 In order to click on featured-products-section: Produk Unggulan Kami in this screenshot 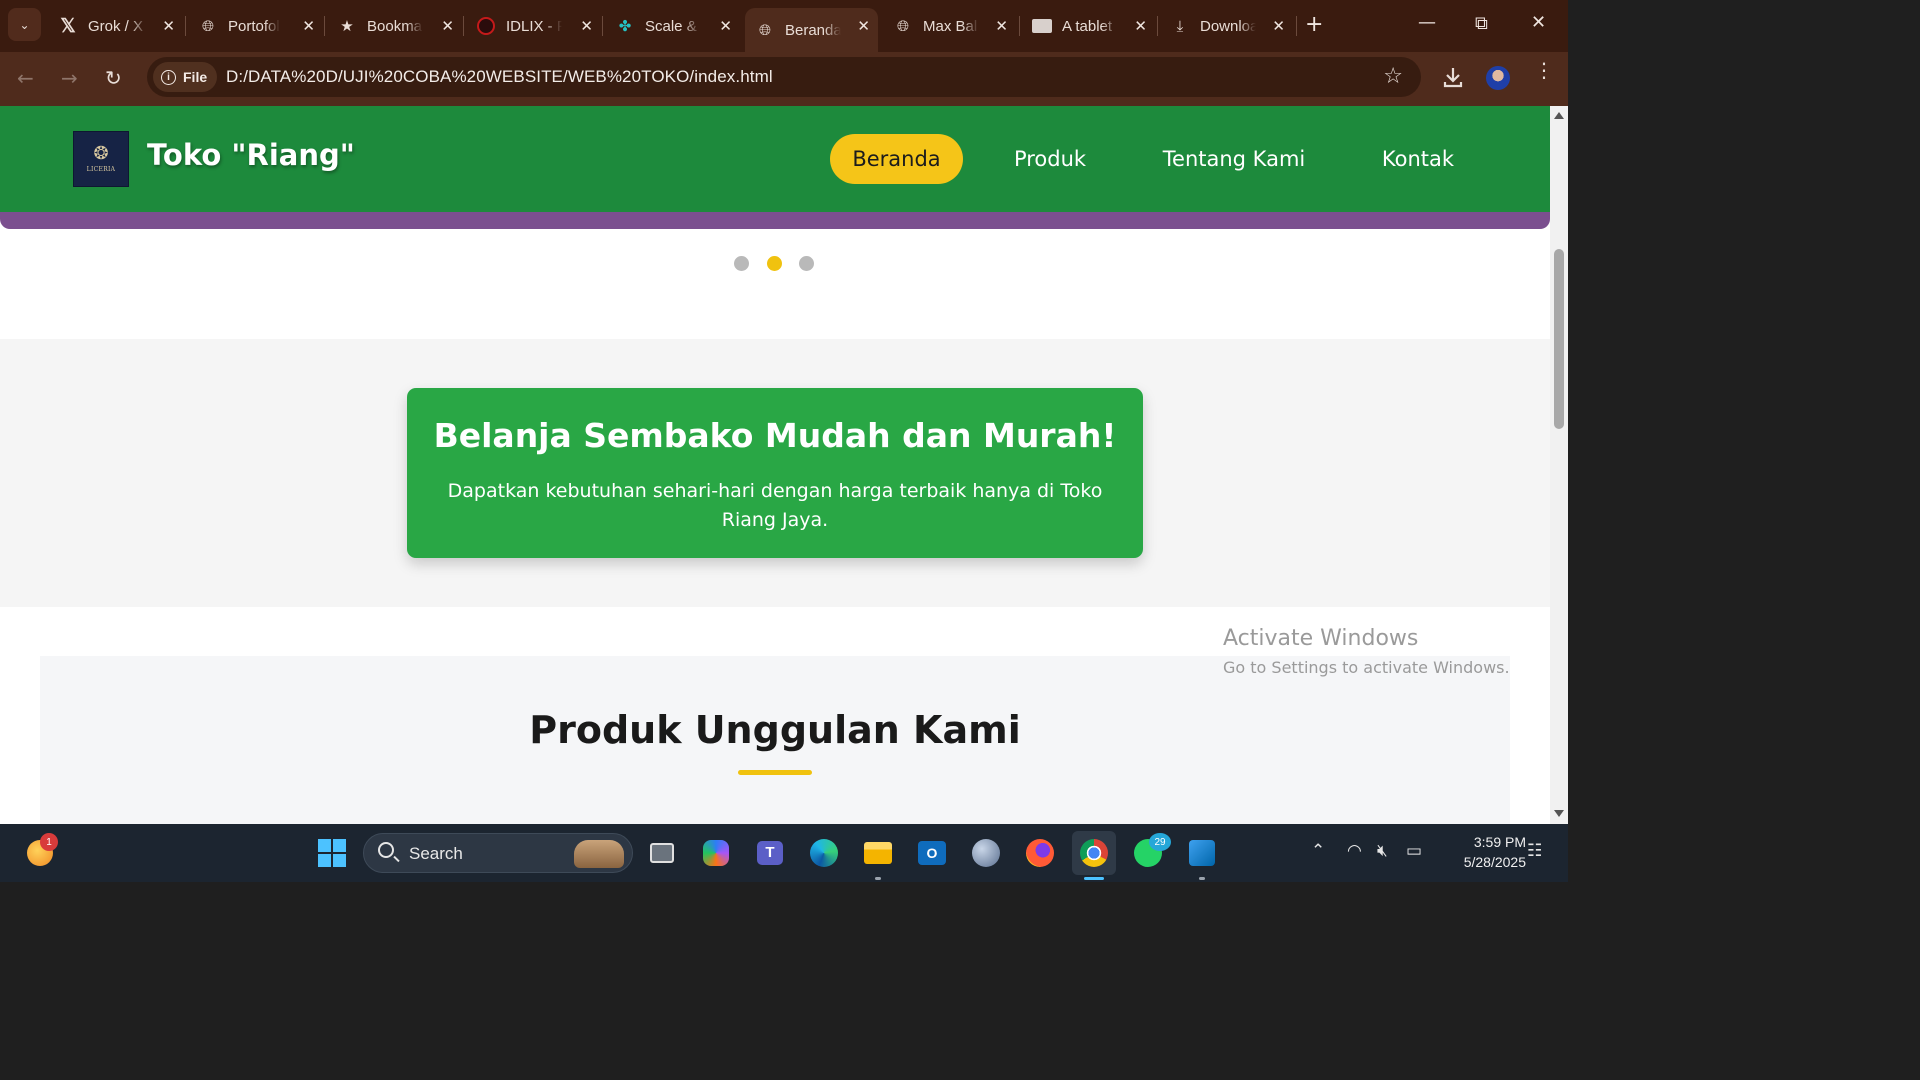, I will do `click(775, 740)`.